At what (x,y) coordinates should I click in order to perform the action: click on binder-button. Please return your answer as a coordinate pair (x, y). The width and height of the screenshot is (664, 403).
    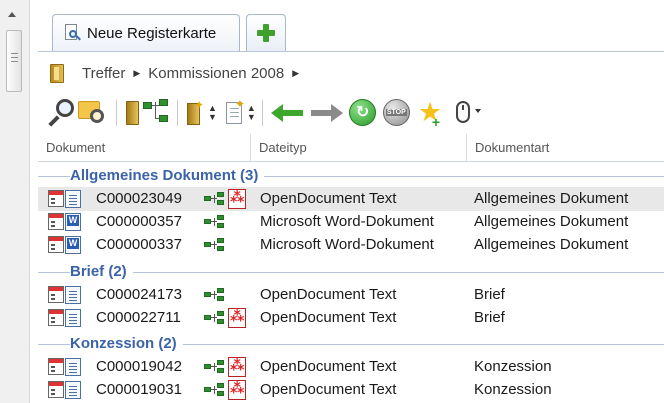
    Looking at the image, I should click on (132, 113).